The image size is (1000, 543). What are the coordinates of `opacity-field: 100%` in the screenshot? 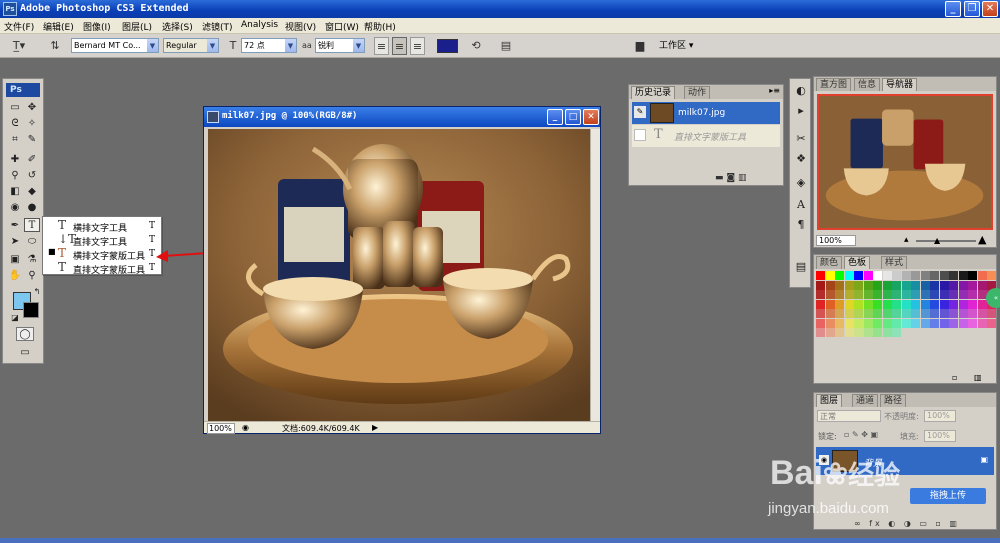 It's located at (940, 416).